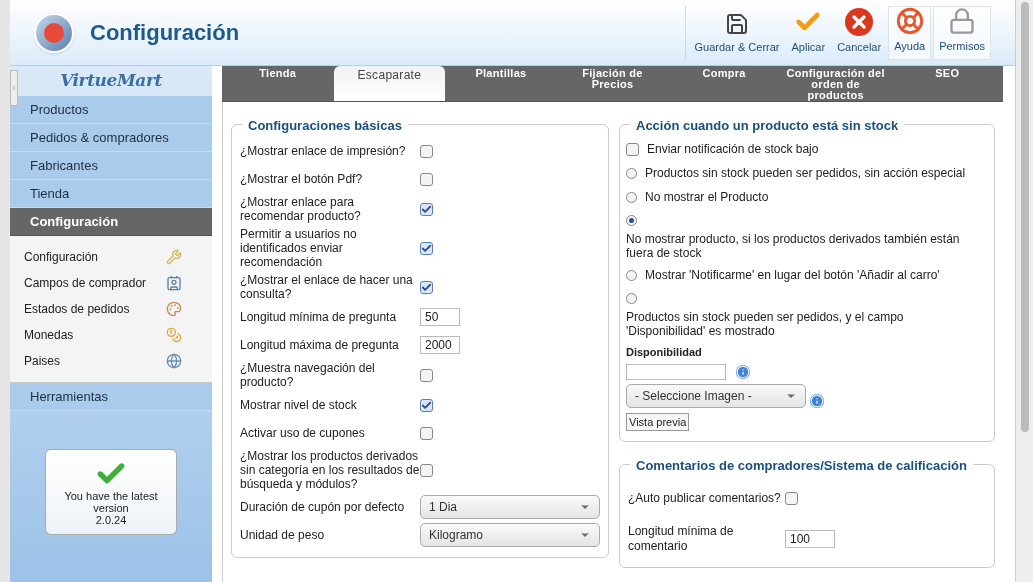  What do you see at coordinates (1024, 291) in the screenshot?
I see `scrollbar` at bounding box center [1024, 291].